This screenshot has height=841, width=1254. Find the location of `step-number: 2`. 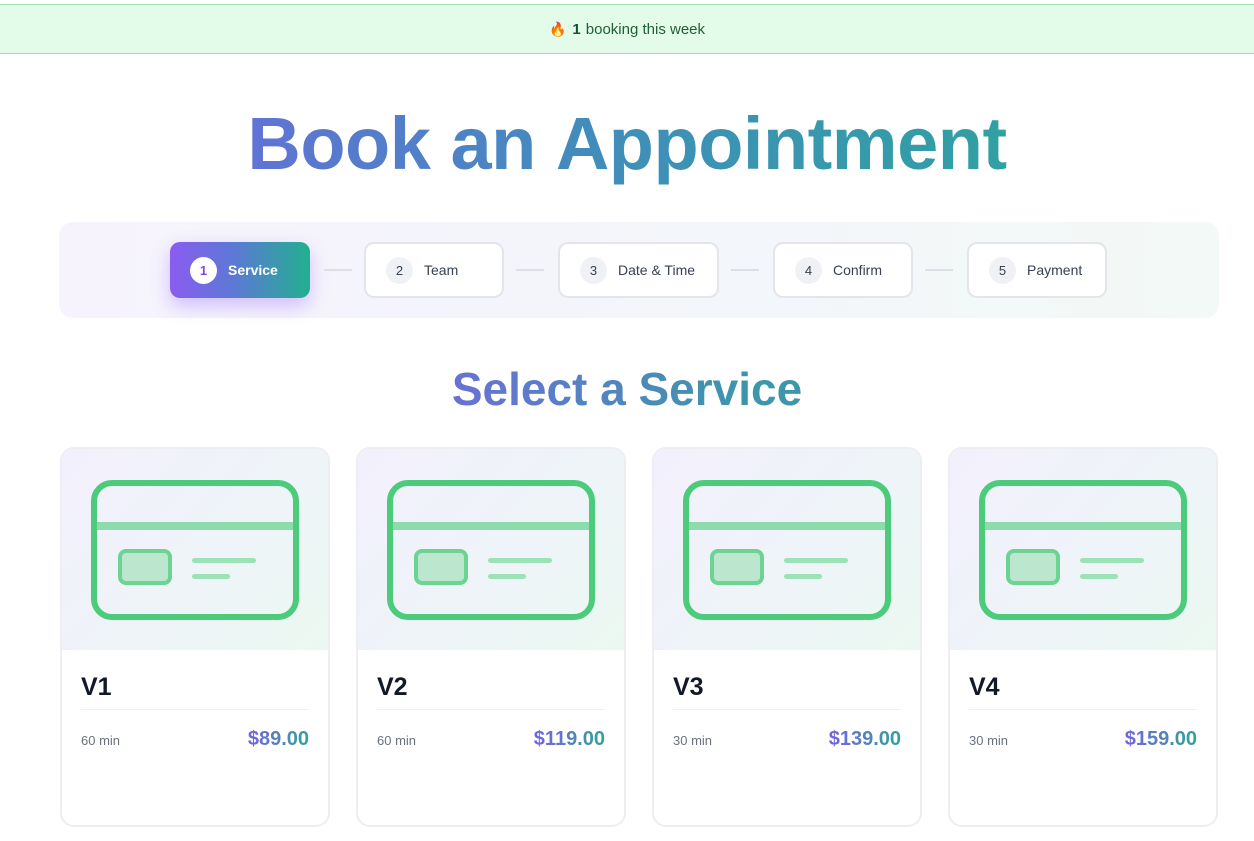

step-number: 2 is located at coordinates (399, 270).